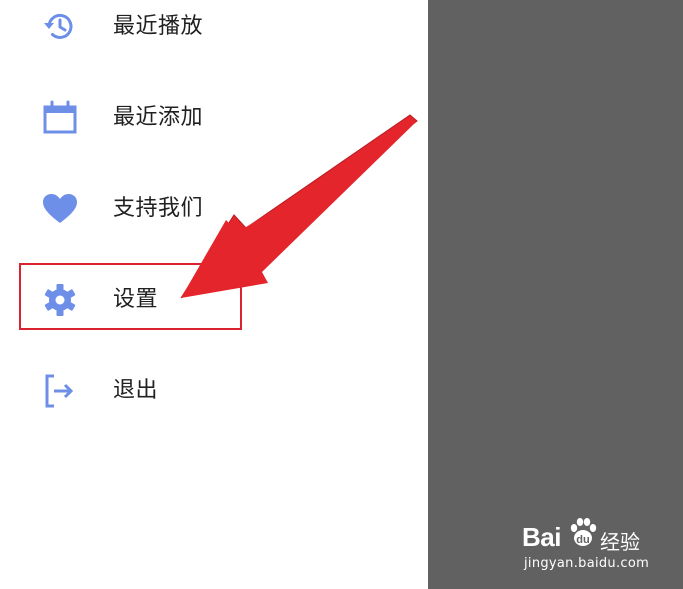  I want to click on svg-text: du, so click(582, 540).